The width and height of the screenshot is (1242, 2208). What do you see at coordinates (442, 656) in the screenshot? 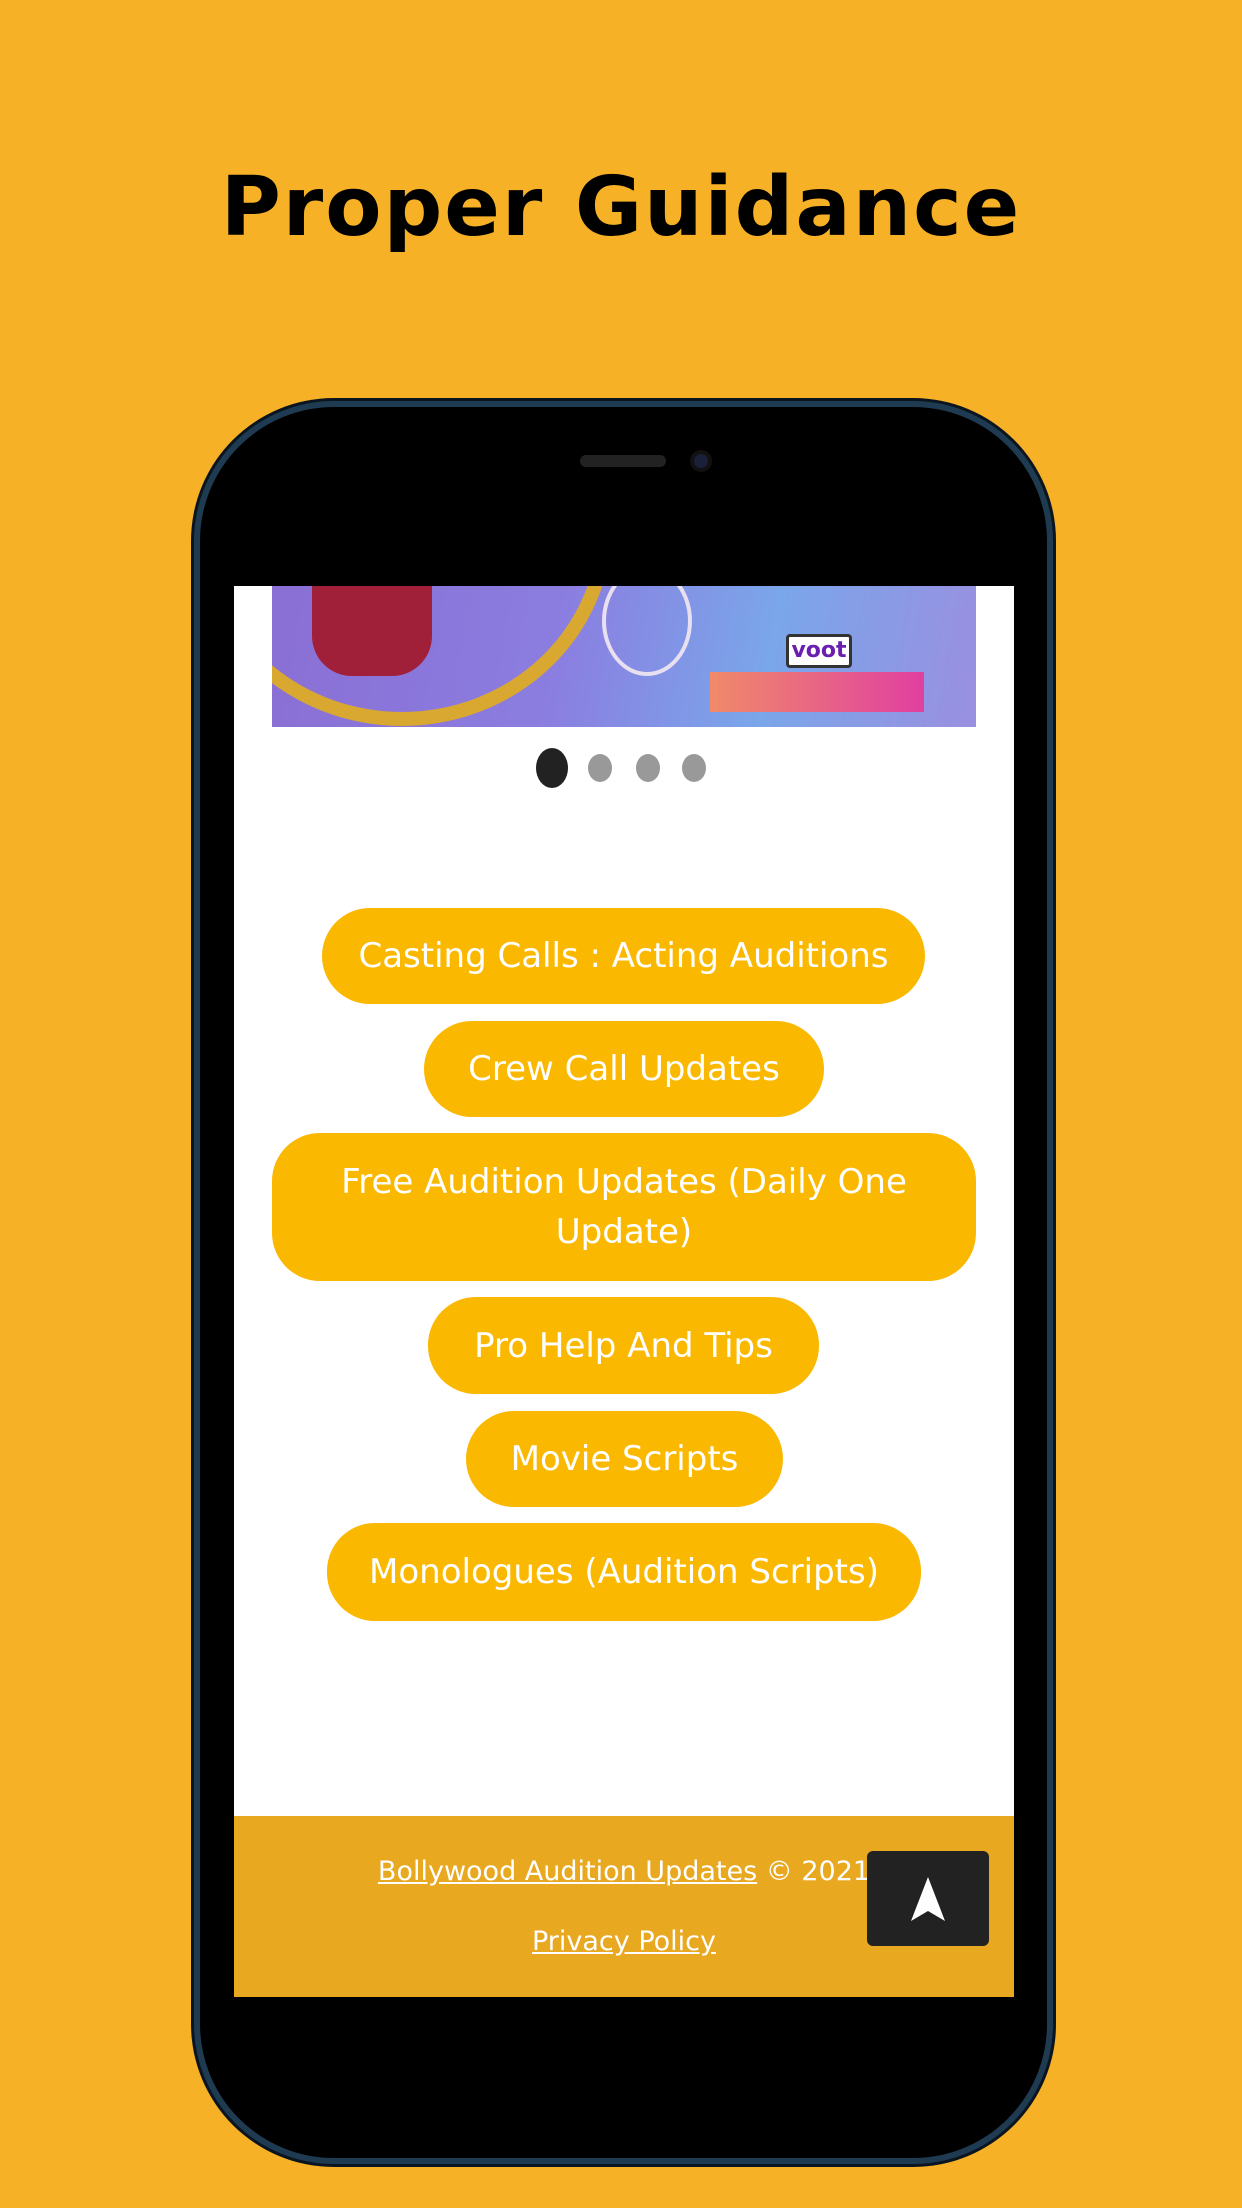
I see `banner-ring` at bounding box center [442, 656].